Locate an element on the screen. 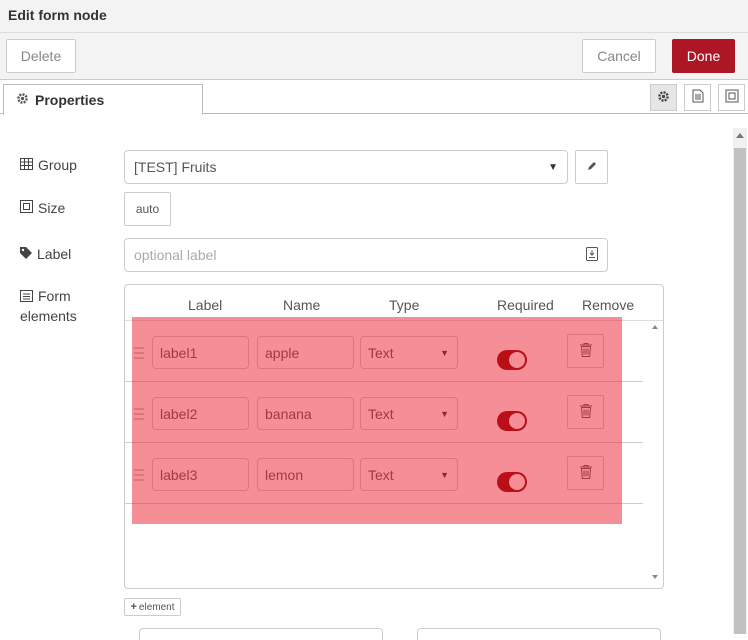 This screenshot has height=640, width=748. dialog-title-bar: Edit form node is located at coordinates (374, 16).